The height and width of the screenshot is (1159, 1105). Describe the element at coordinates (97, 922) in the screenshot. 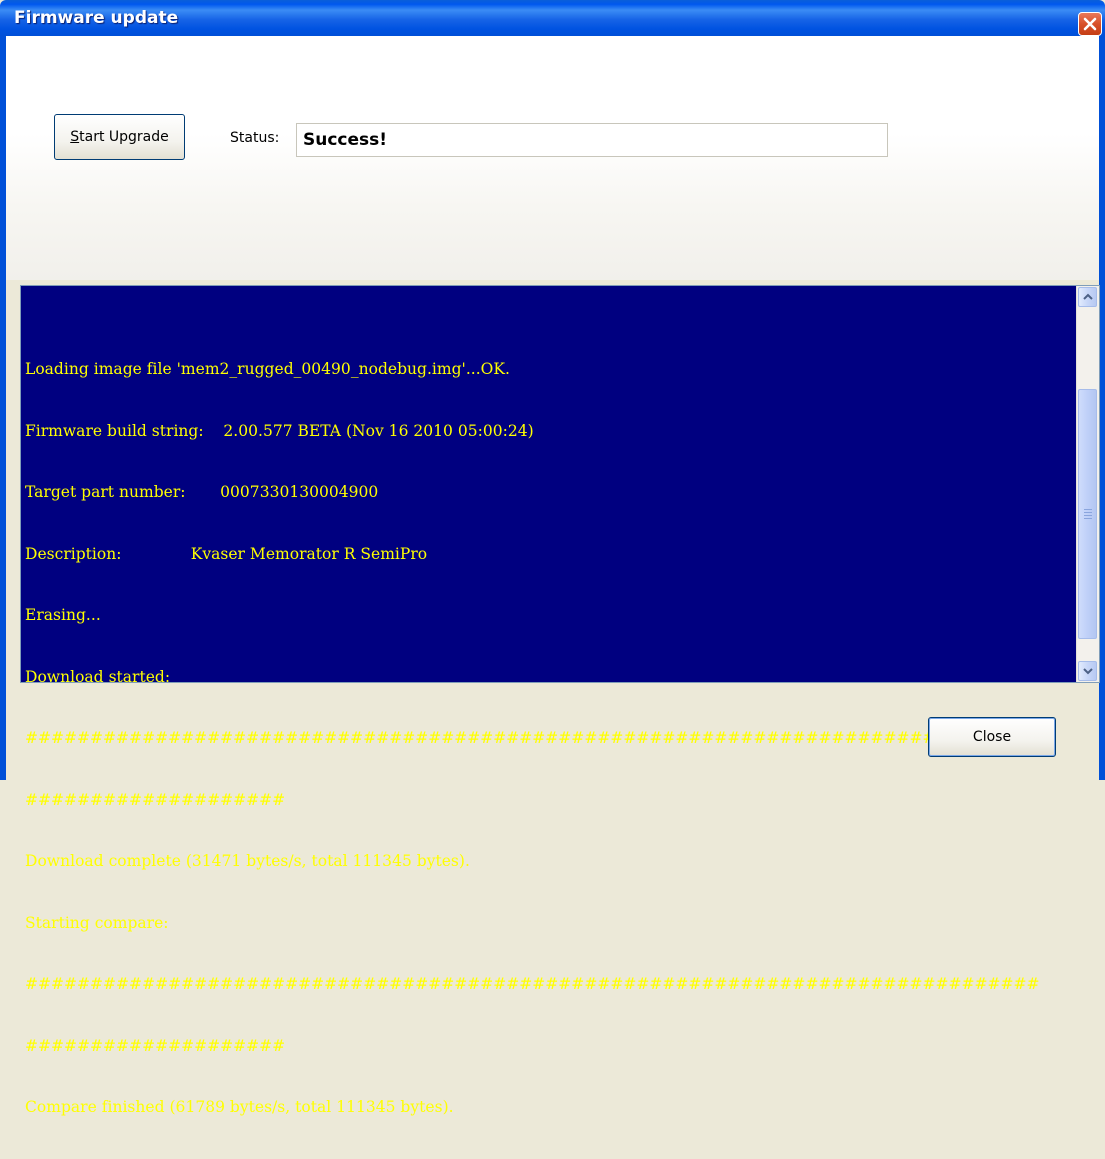

I see `log-line: Starting compare:` at that location.